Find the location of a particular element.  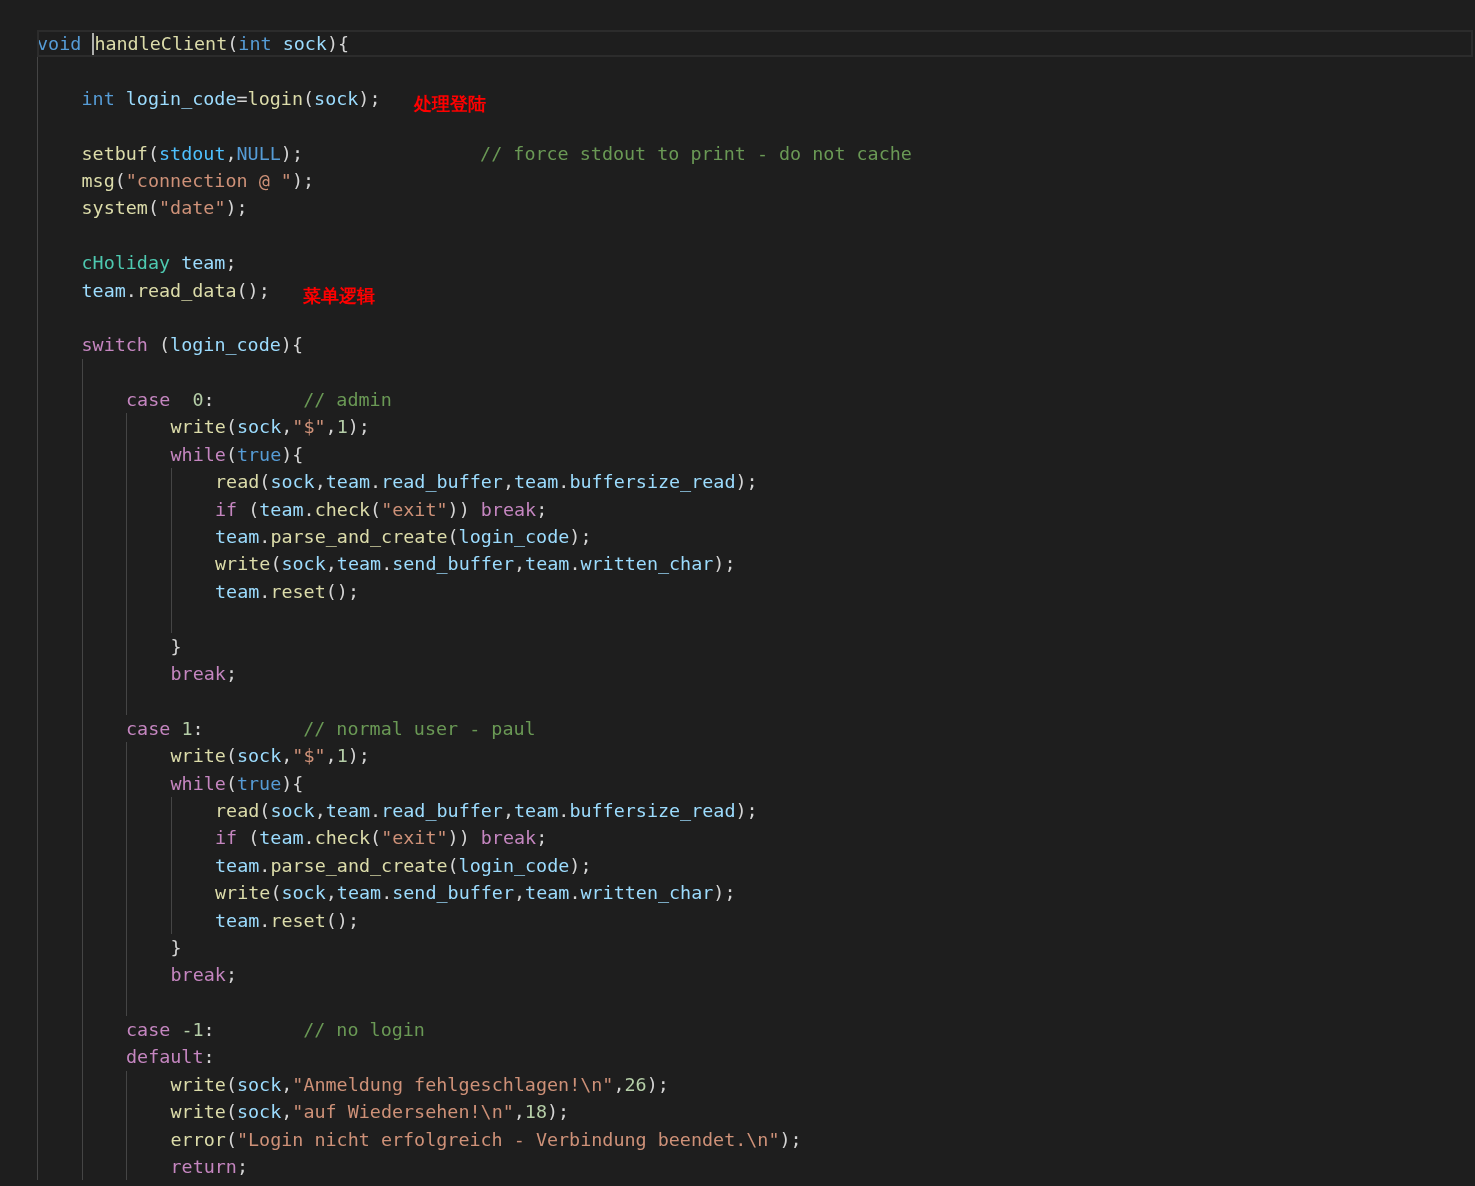

code-line: switch (login_code){ is located at coordinates (192, 345).